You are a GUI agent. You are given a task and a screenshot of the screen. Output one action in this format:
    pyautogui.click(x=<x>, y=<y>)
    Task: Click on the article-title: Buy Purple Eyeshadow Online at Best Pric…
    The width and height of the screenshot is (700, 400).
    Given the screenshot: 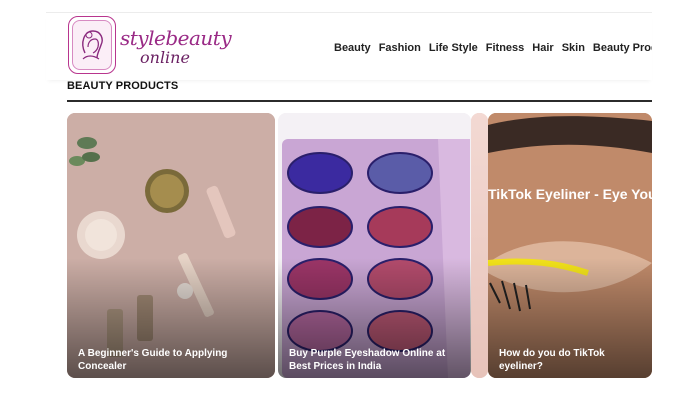 What is the action you would take?
    pyautogui.click(x=375, y=360)
    